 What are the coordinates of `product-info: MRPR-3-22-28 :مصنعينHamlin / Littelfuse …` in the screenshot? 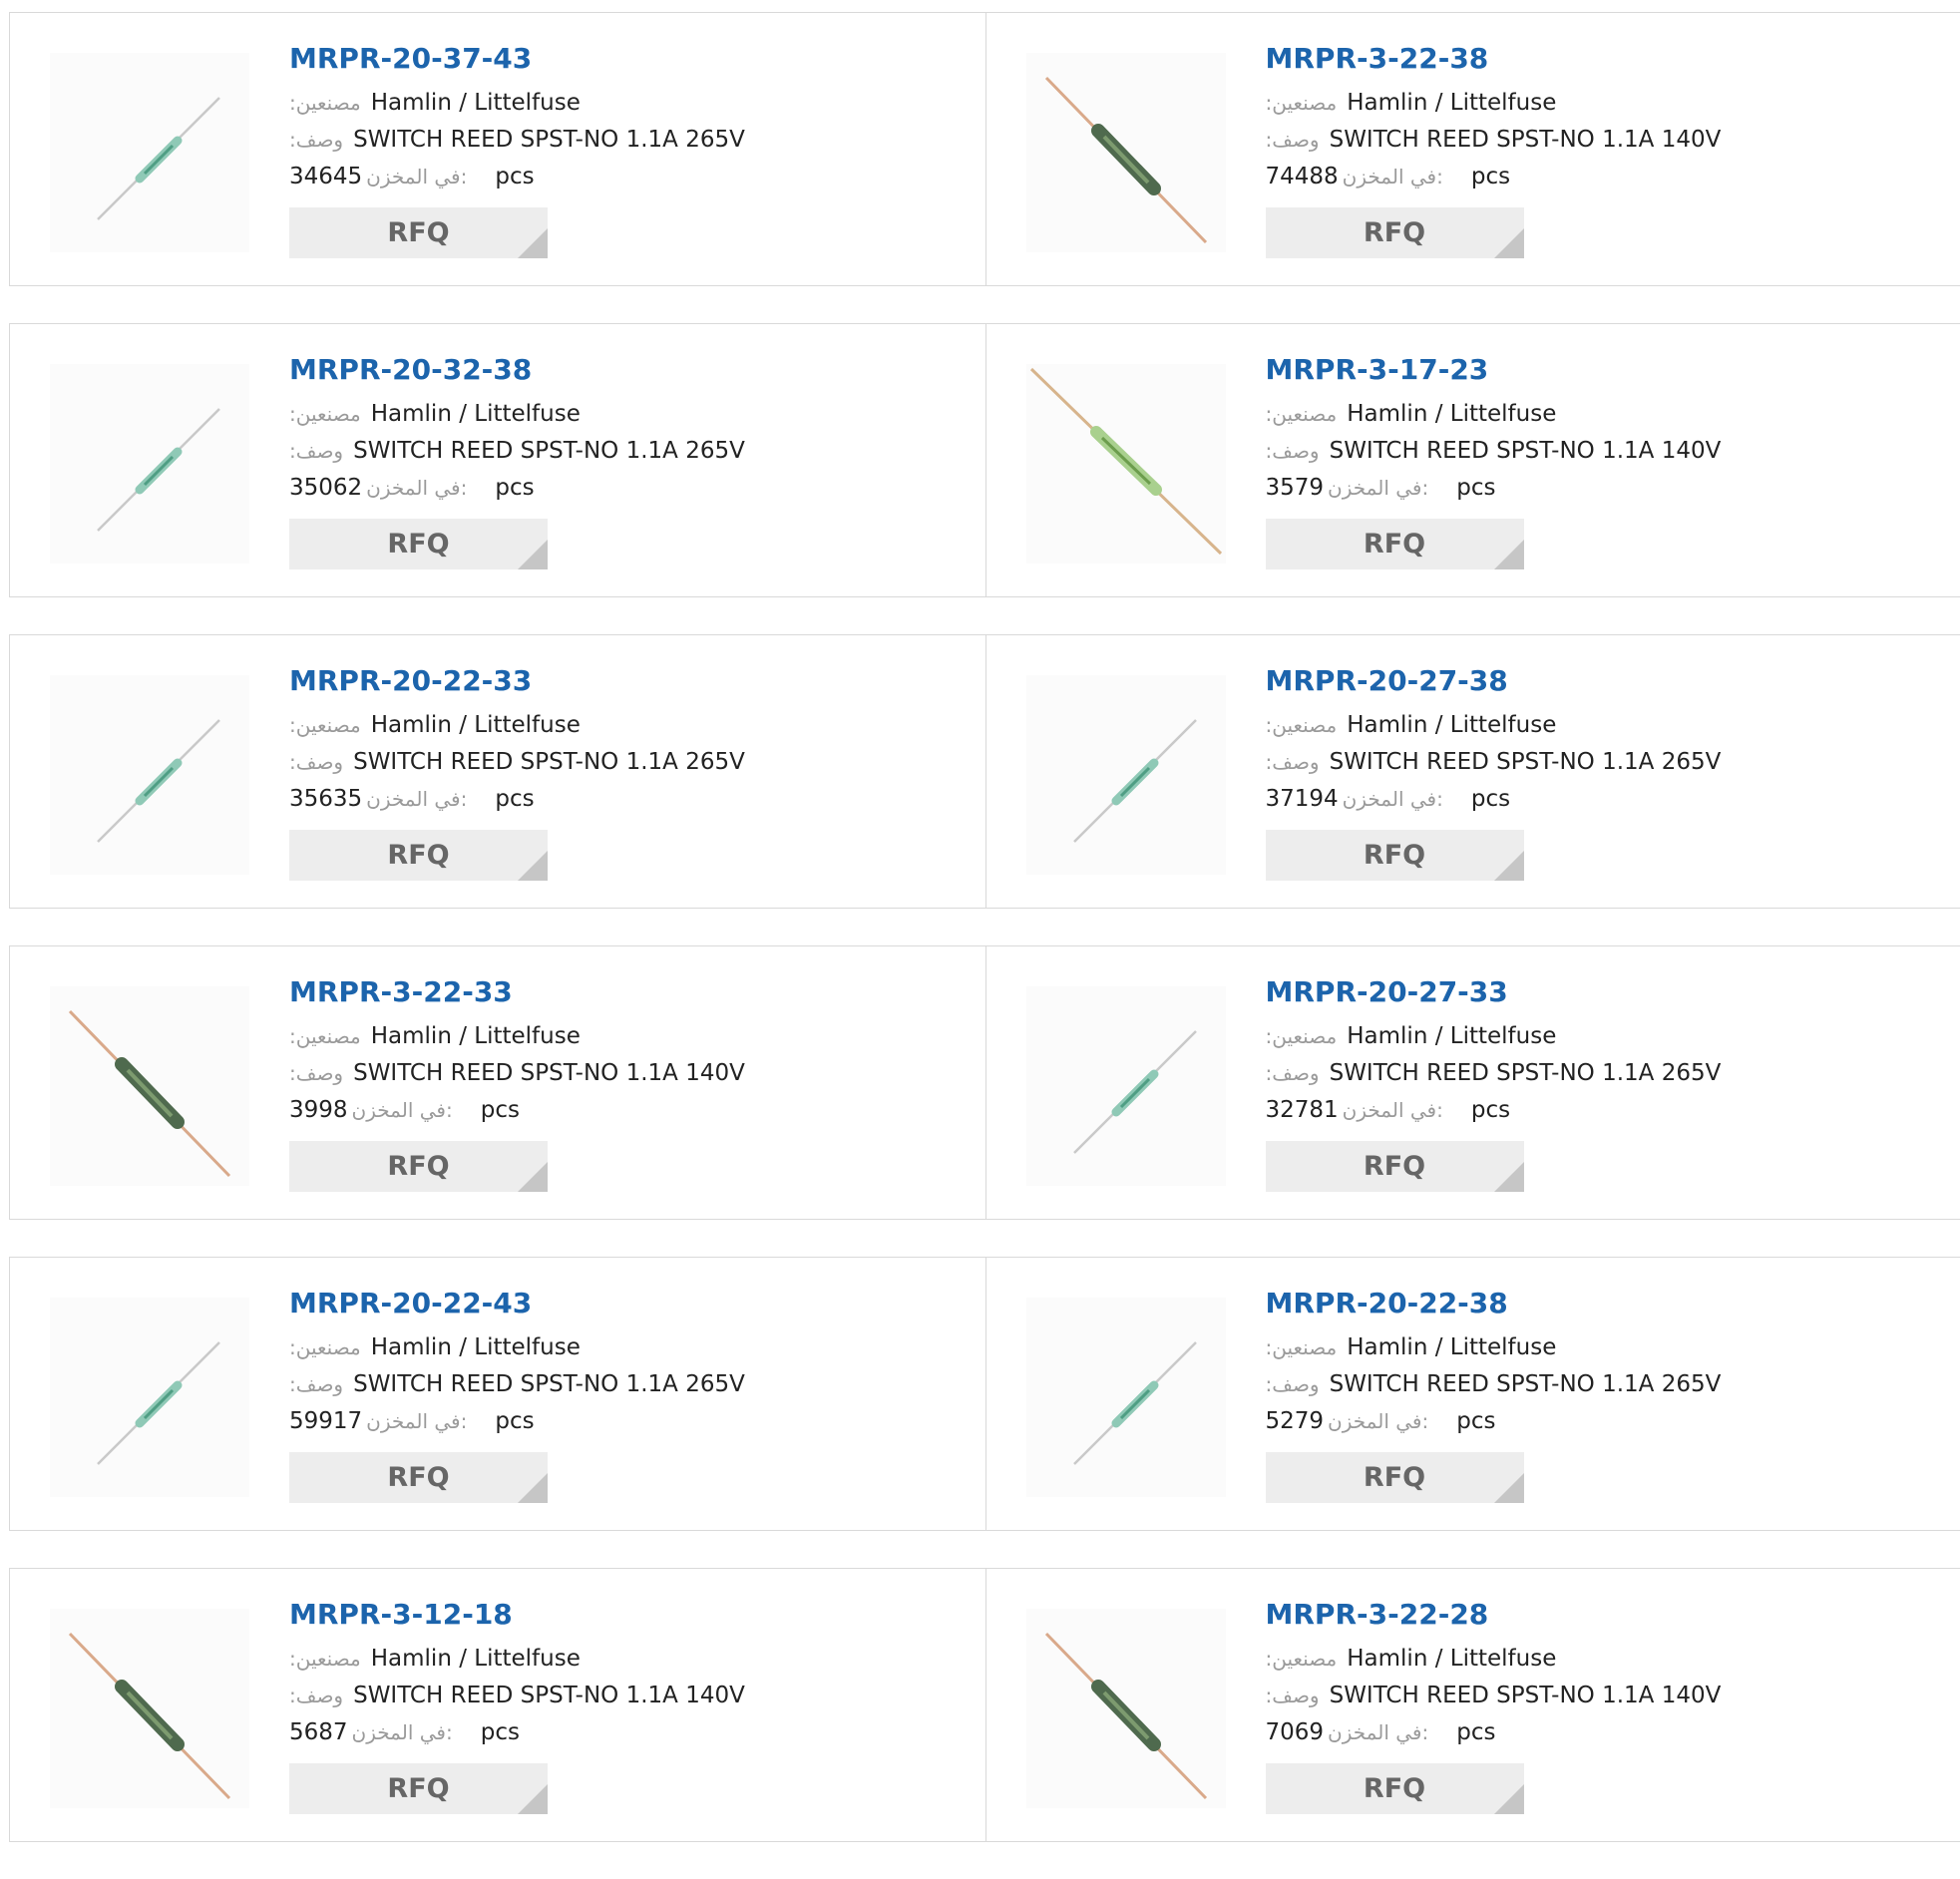 It's located at (1595, 1706).